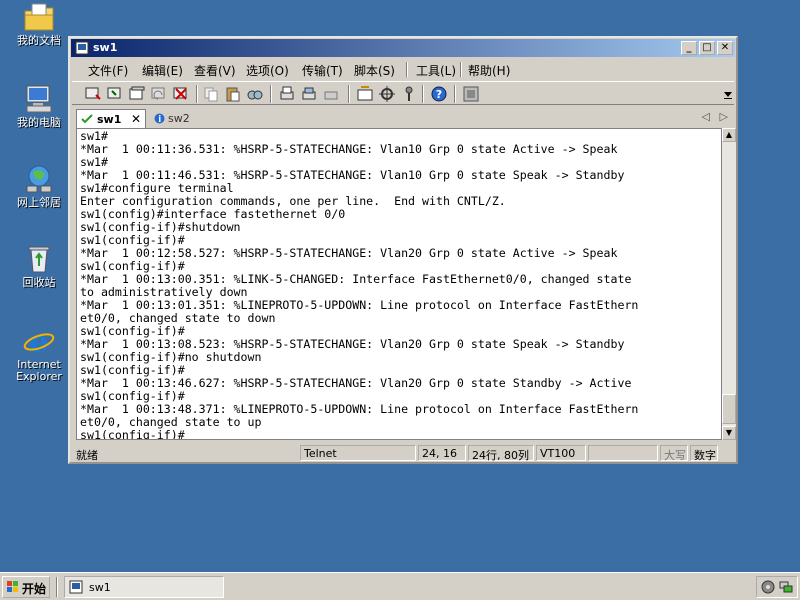 This screenshot has width=800, height=600. What do you see at coordinates (255, 94) in the screenshot?
I see `find-icon` at bounding box center [255, 94].